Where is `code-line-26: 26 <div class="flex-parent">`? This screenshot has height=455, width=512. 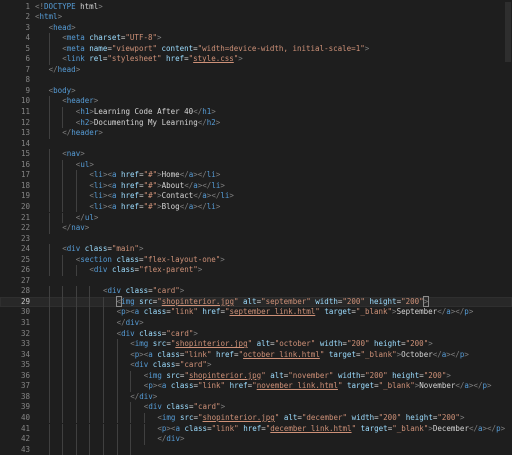
code-line-26: 26 <div class="flex-parent"> is located at coordinates (256, 270).